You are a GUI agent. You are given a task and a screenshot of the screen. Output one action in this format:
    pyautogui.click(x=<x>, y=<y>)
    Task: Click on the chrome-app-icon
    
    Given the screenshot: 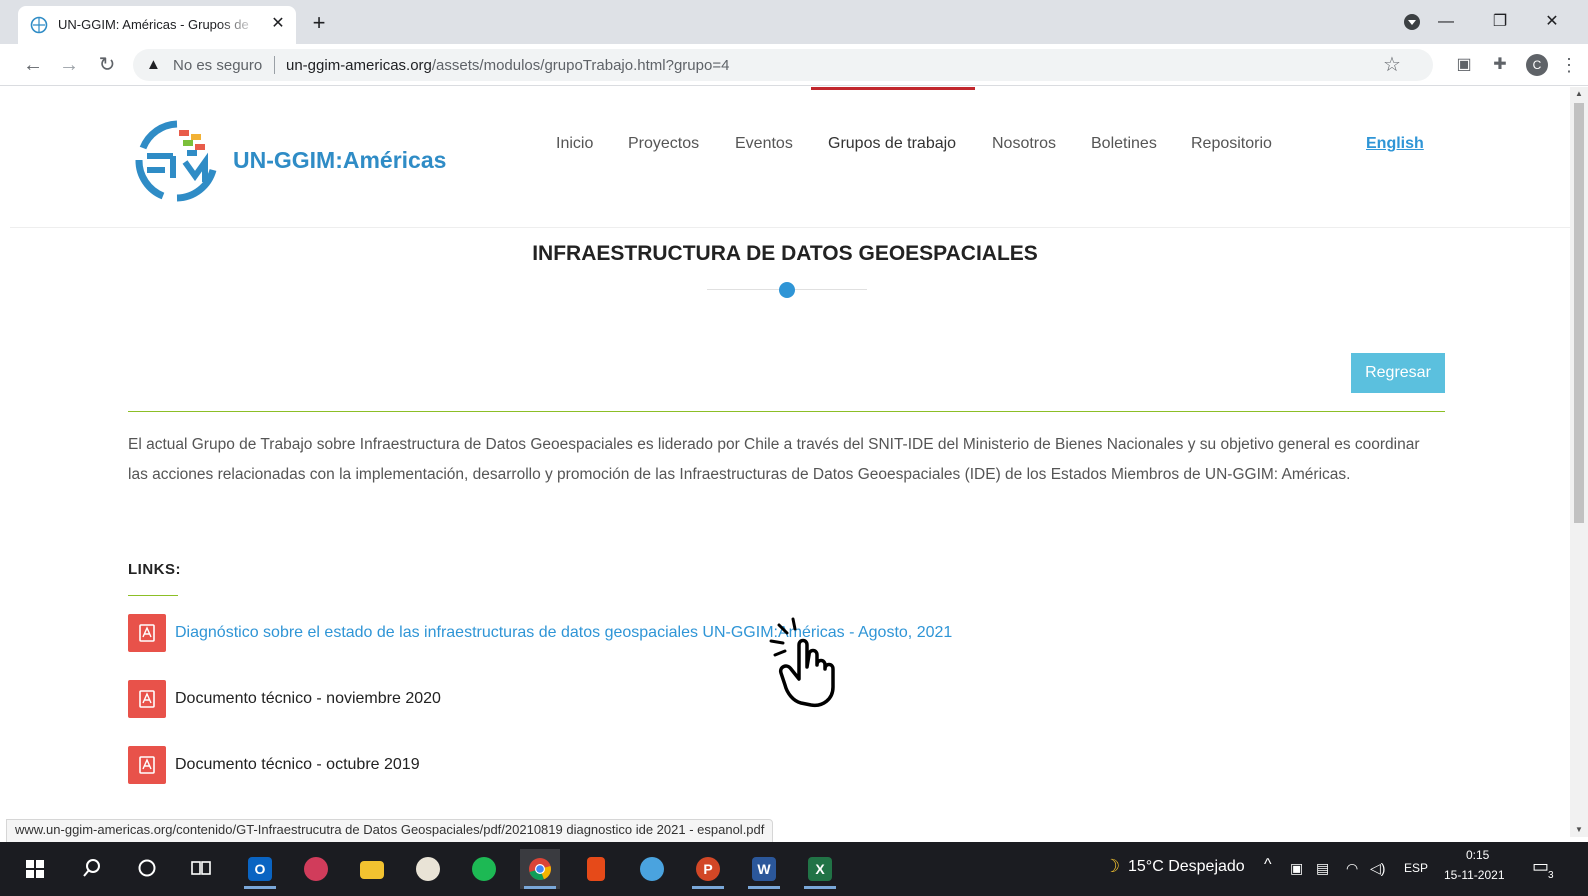 What is the action you would take?
    pyautogui.click(x=540, y=869)
    